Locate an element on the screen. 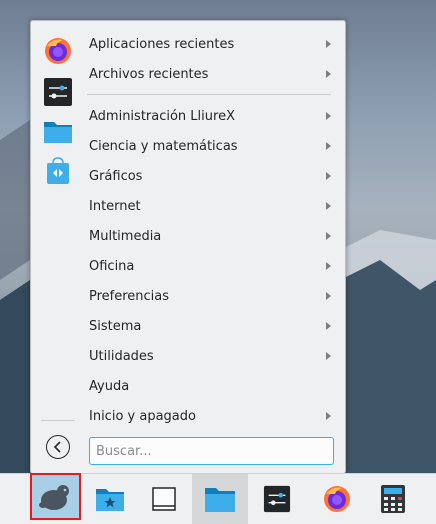  menu-item-label: Sistema is located at coordinates (115, 326).